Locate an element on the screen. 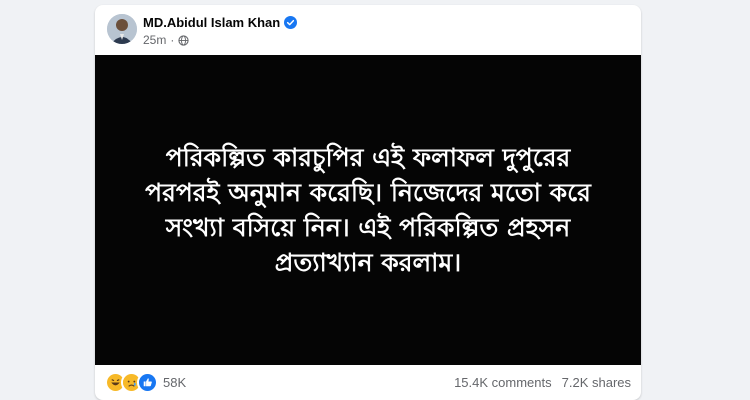  engagement-stats: 15.4K comments 7.2K shares is located at coordinates (542, 382).